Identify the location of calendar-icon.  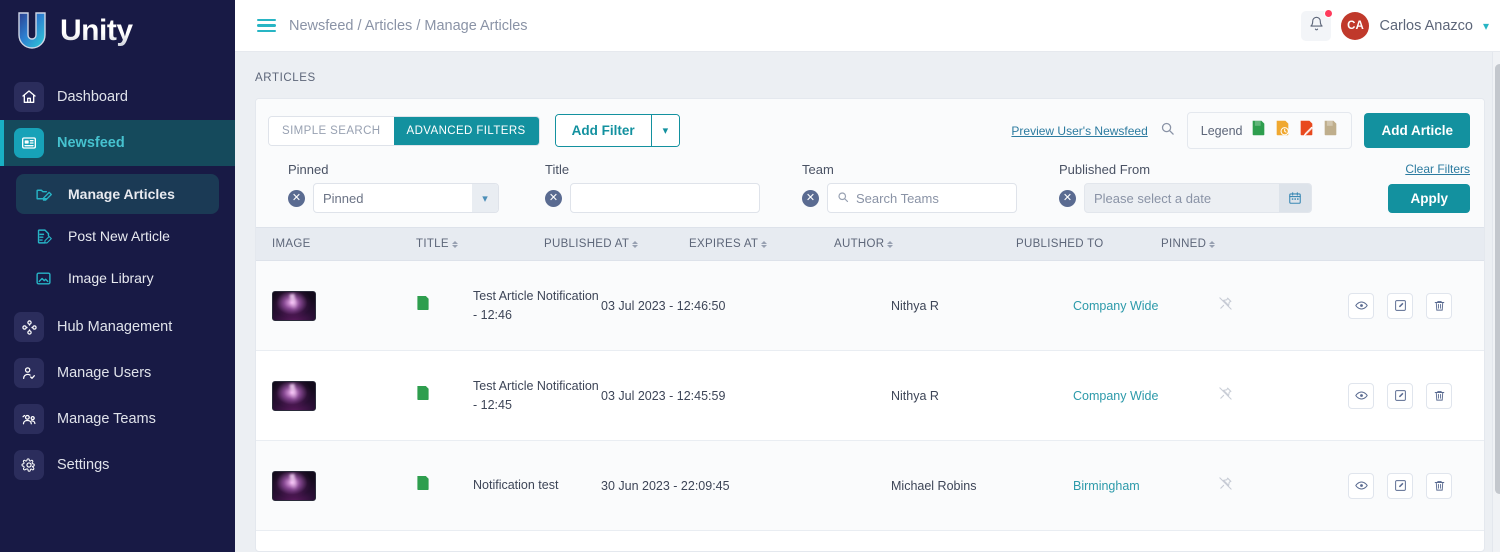
(1295, 198).